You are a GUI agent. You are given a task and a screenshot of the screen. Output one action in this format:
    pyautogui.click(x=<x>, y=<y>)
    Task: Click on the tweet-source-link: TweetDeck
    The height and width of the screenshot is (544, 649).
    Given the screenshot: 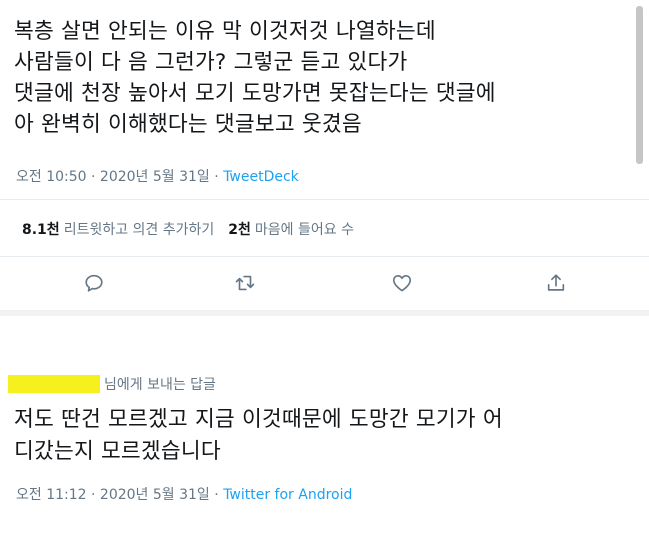 What is the action you would take?
    pyautogui.click(x=261, y=177)
    